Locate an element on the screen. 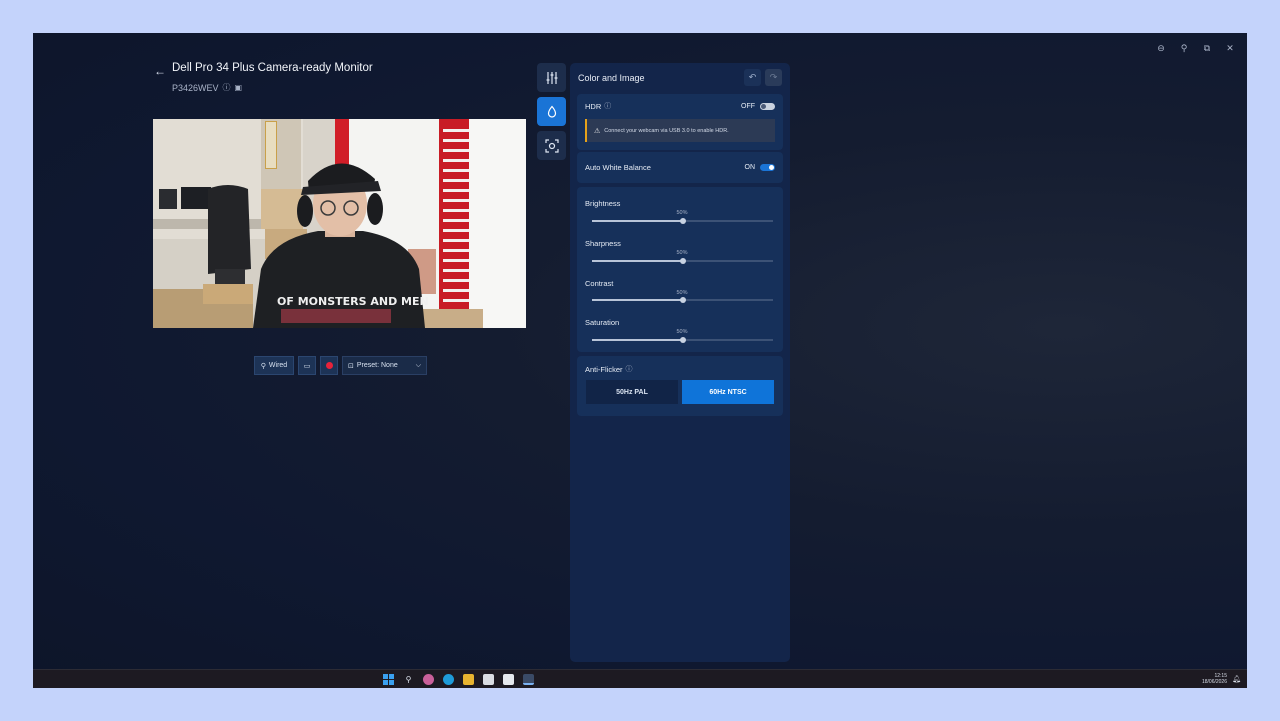 Image resolution: width=1280 pixels, height=721 pixels. sharpness-value: 50% is located at coordinates (682, 253).